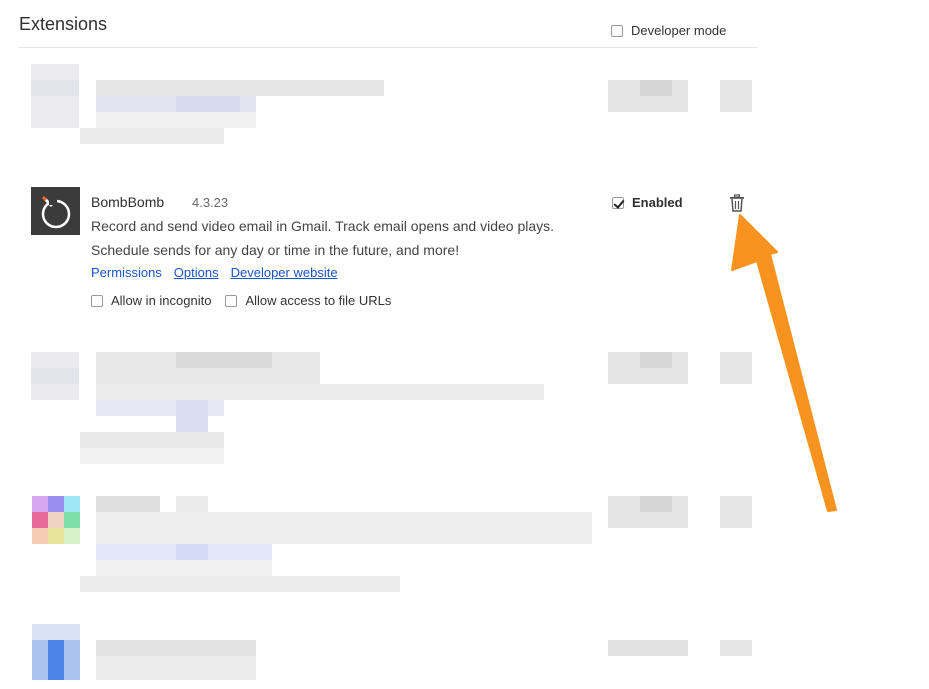 The width and height of the screenshot is (929, 689). What do you see at coordinates (318, 300) in the screenshot?
I see `allow-file-urls-label: Allow access to file URLs` at bounding box center [318, 300].